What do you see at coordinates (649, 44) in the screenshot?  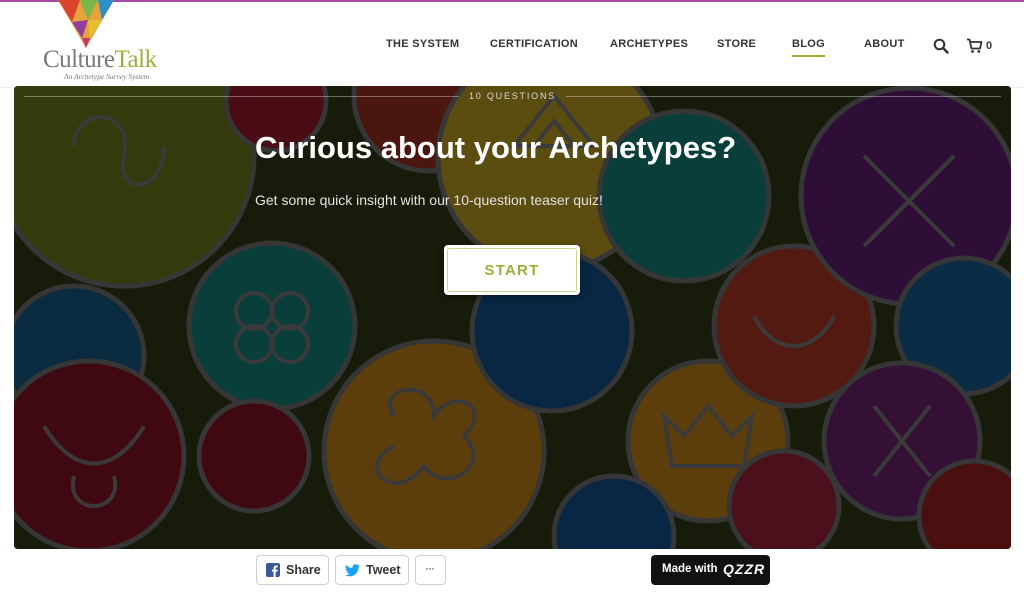 I see `nav-archetypes: ARCHETYPES` at bounding box center [649, 44].